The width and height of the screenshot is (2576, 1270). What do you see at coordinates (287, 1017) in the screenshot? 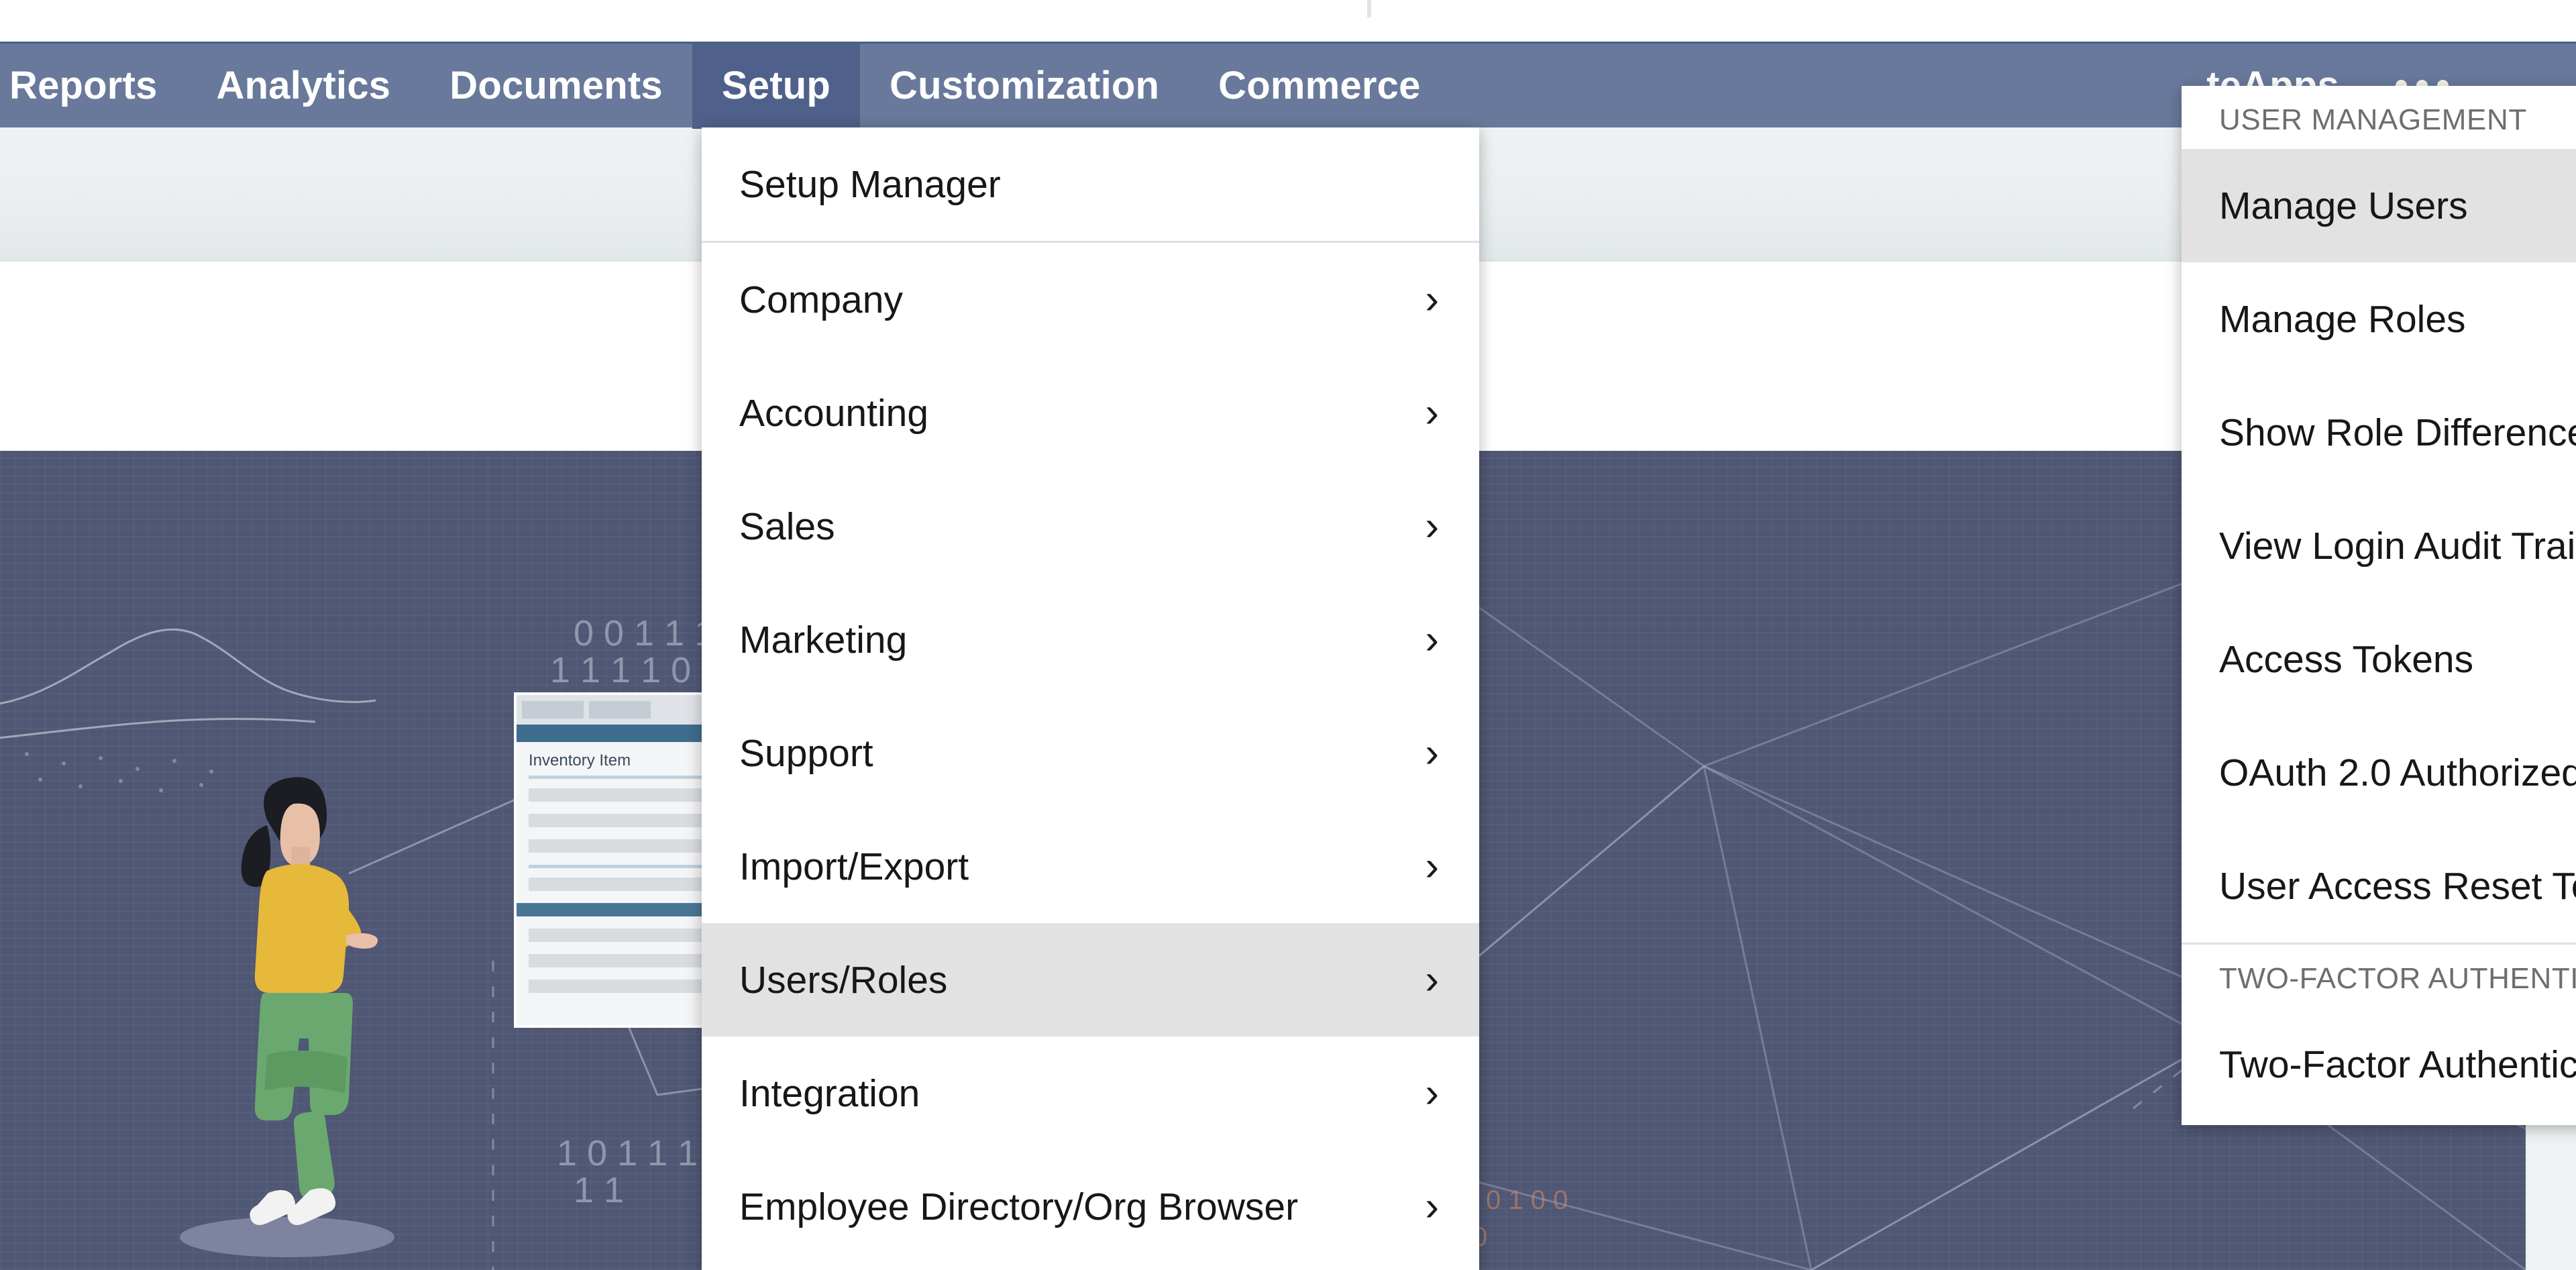
I see `illustration-person` at bounding box center [287, 1017].